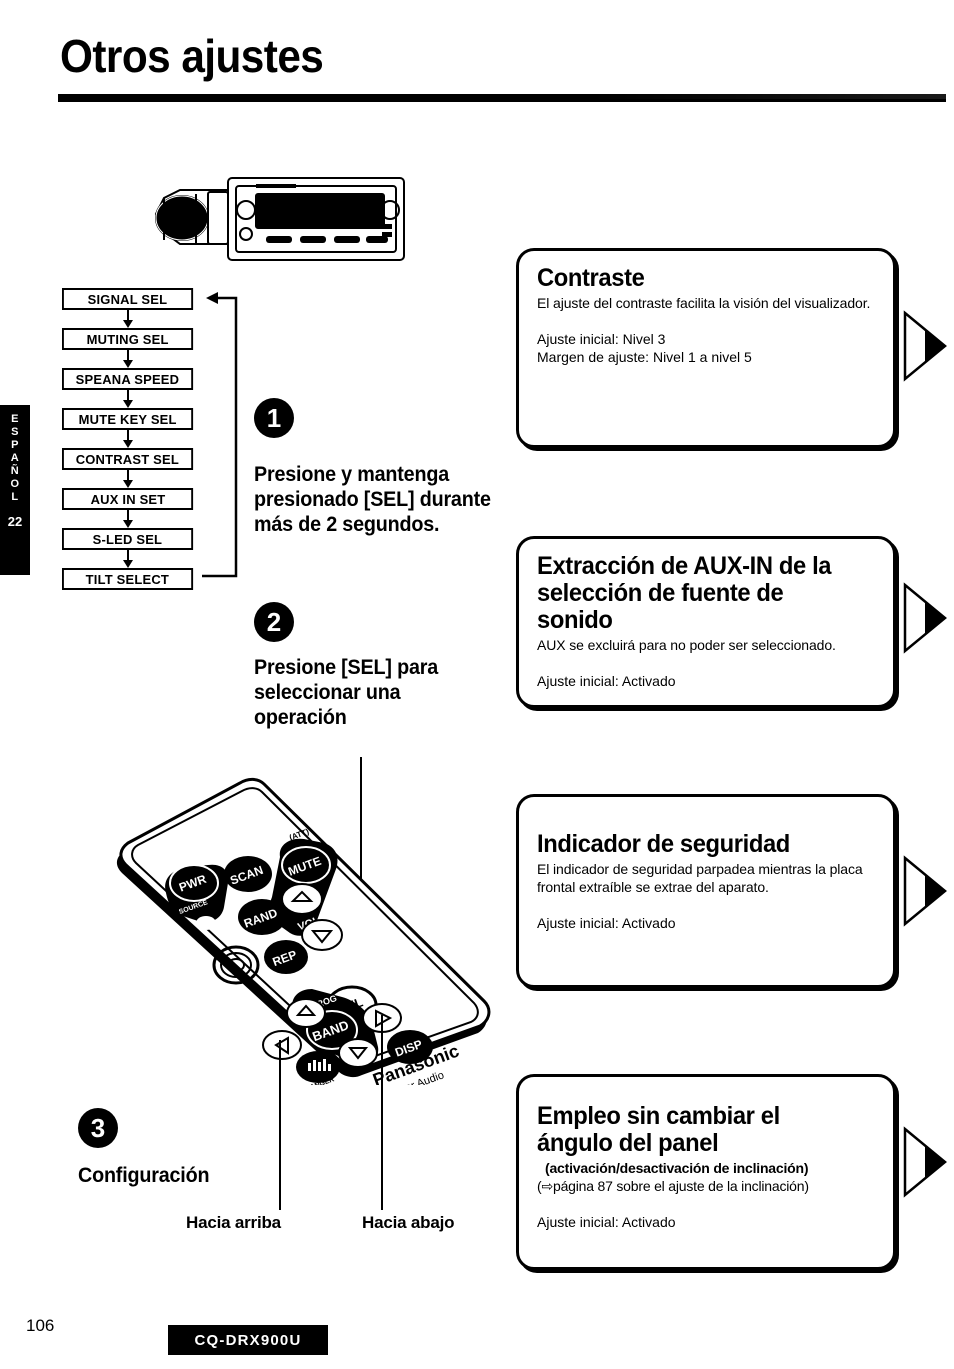  Describe the element at coordinates (144, 1175) in the screenshot. I see `step-3-text: Configuración` at that location.